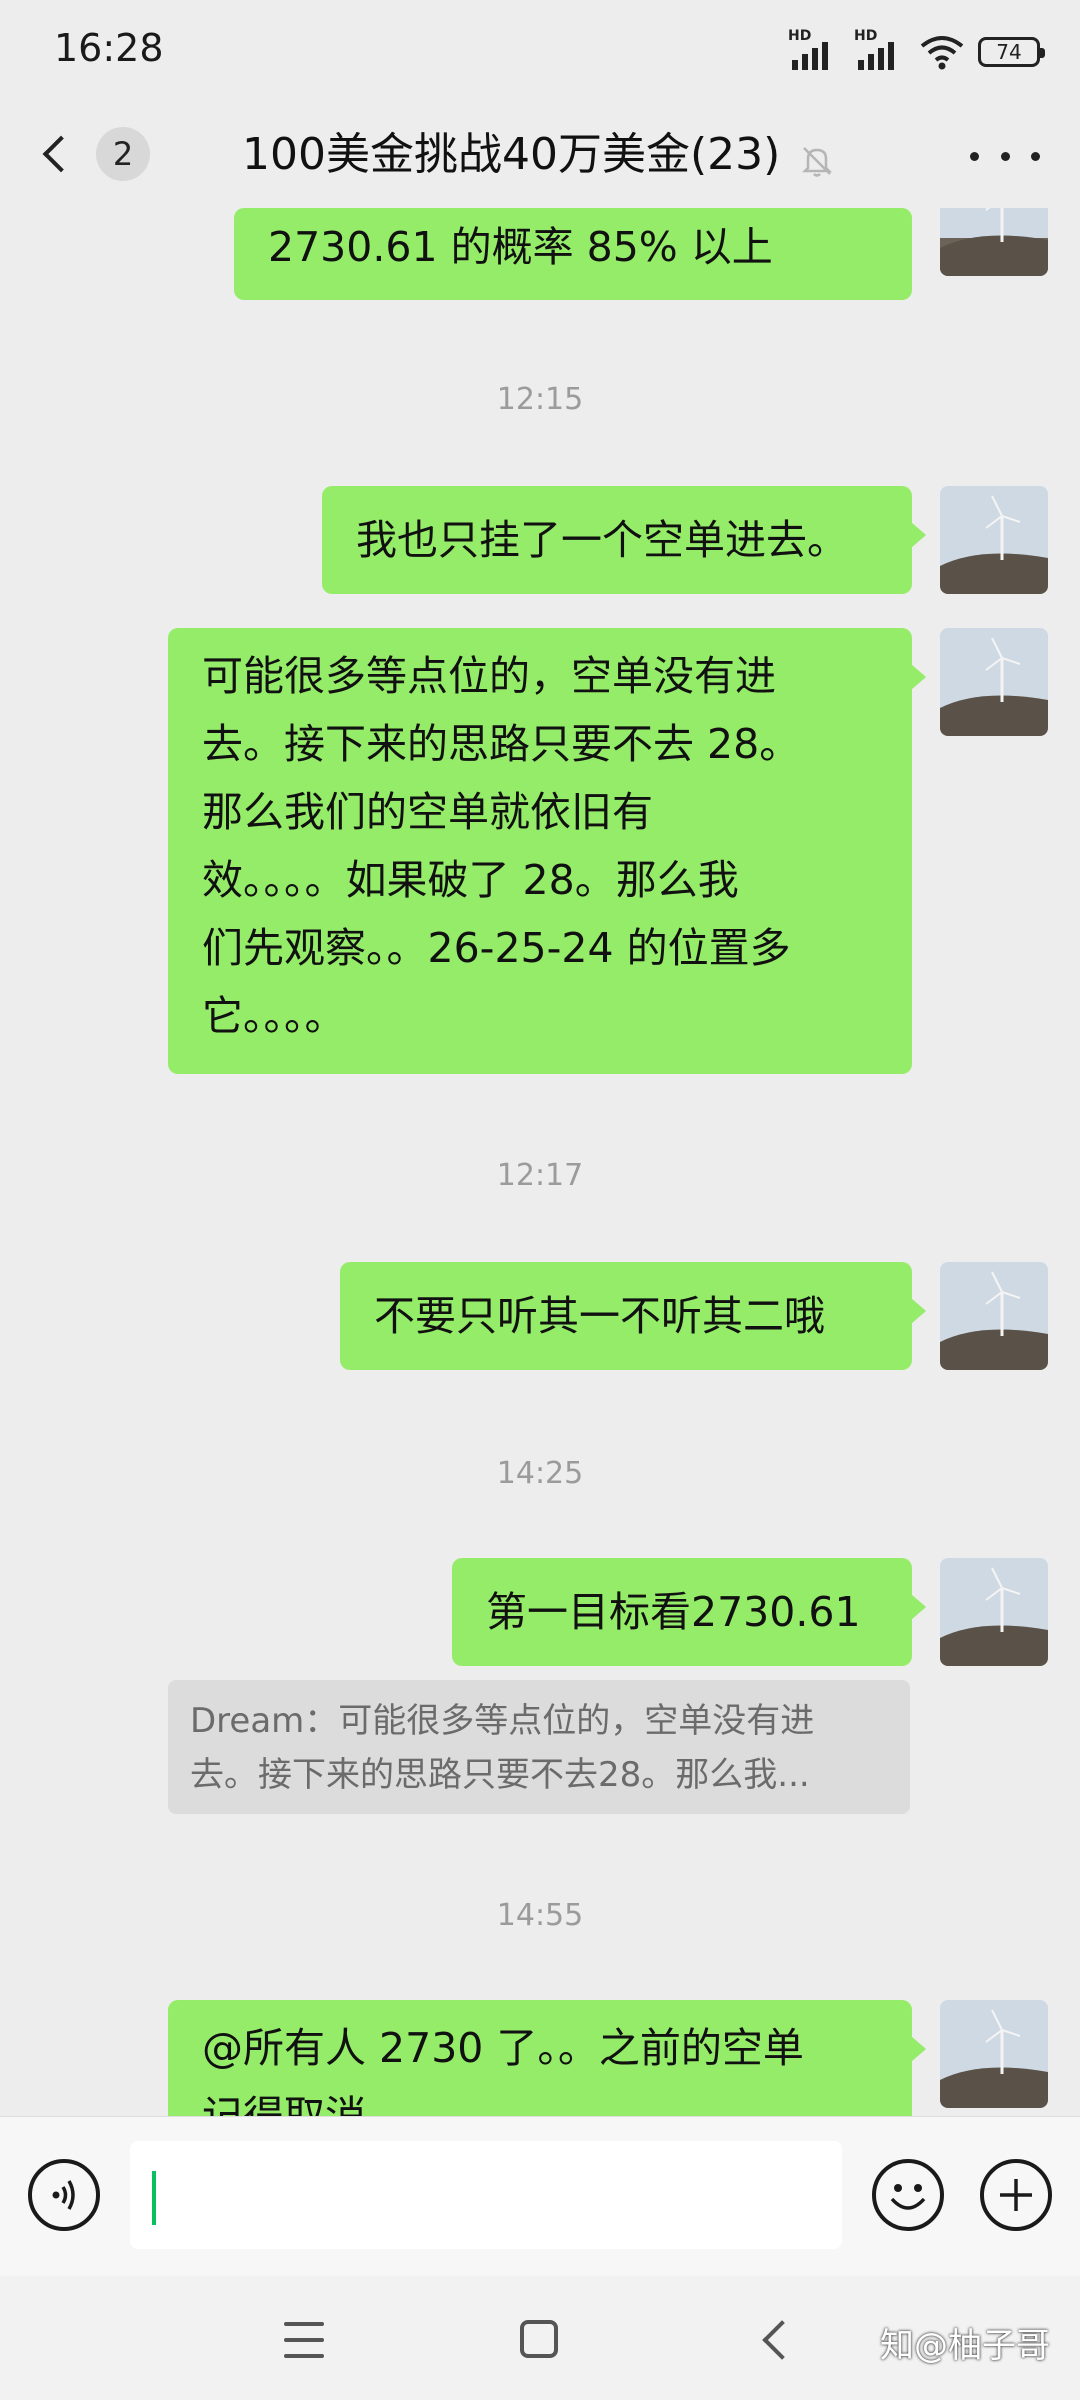 The image size is (1080, 2400). Describe the element at coordinates (489, 676) in the screenshot. I see `message-text-line: 可能很多等点位的，空单没有进` at that location.